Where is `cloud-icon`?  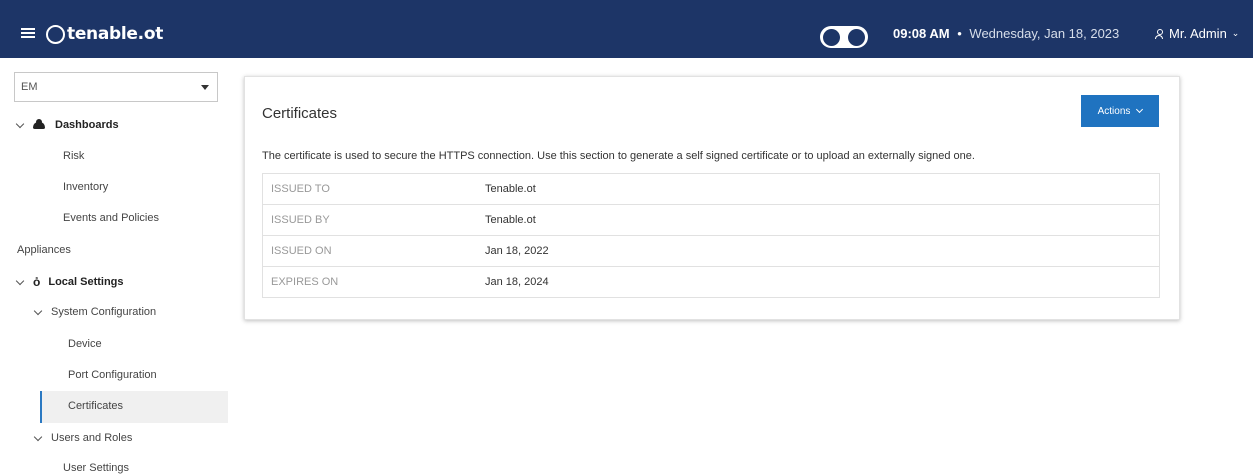
cloud-icon is located at coordinates (39, 123).